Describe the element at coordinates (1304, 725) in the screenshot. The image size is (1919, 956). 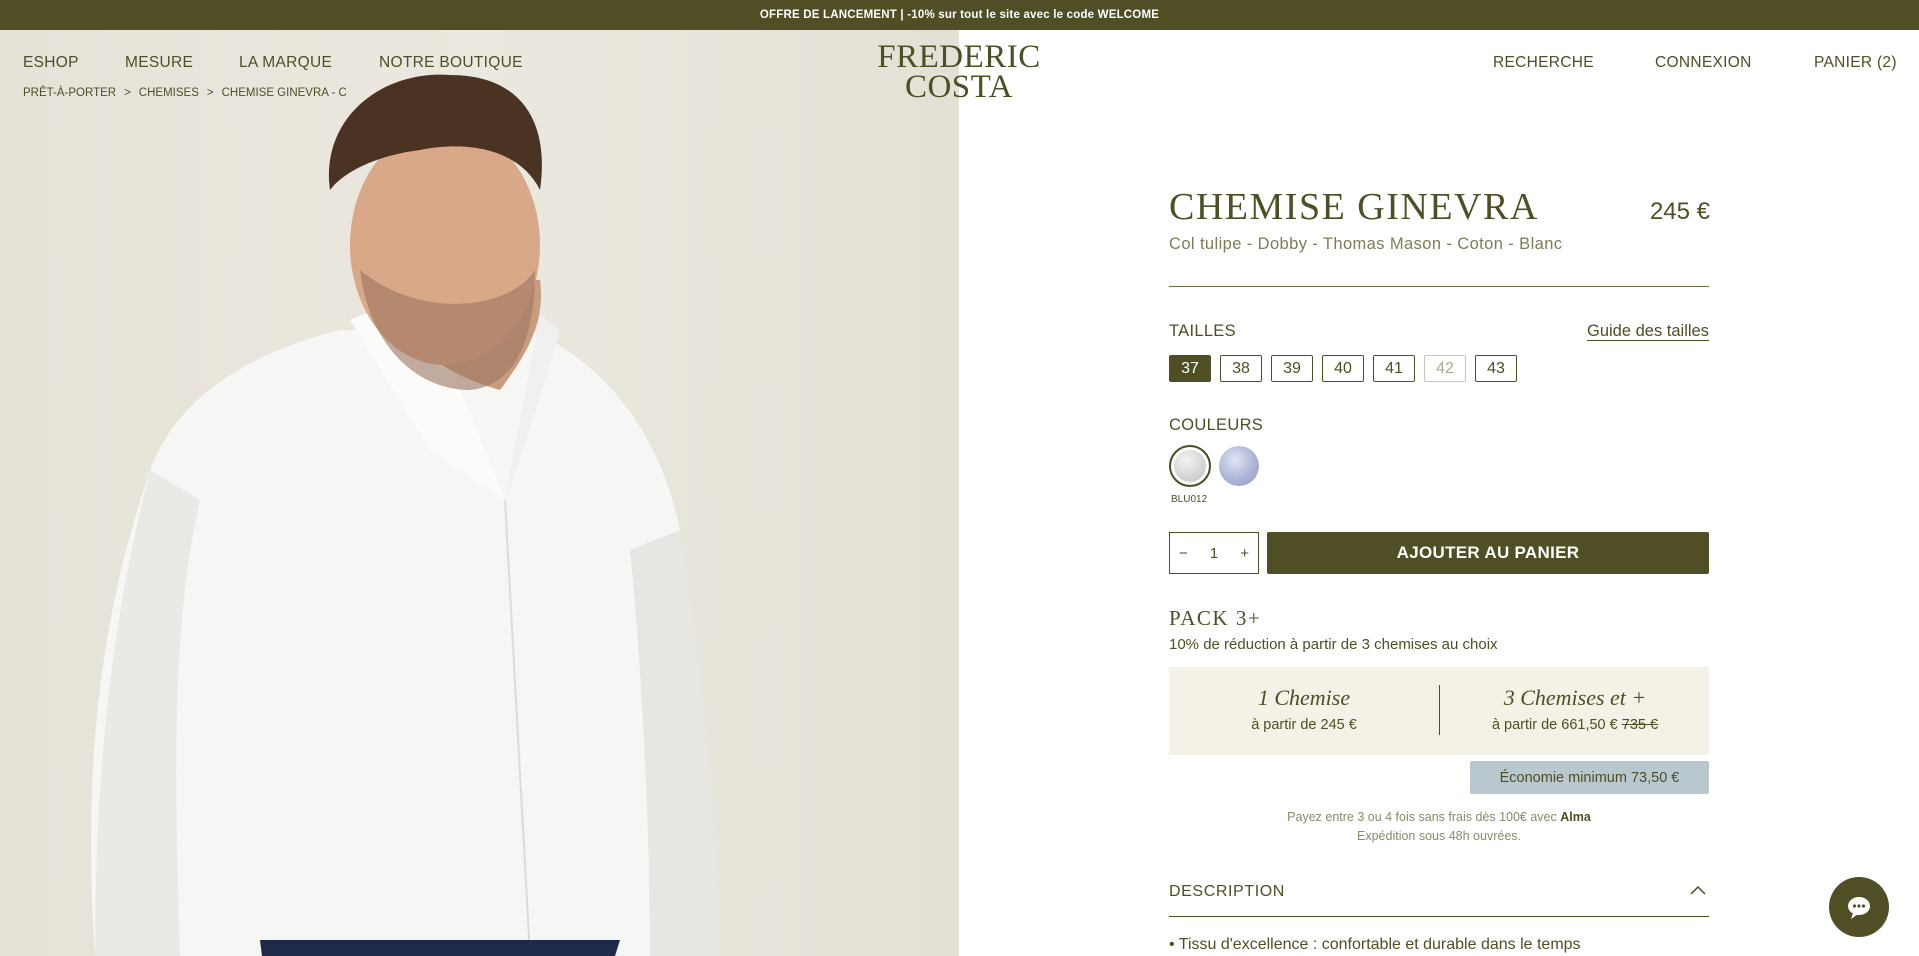
I see `pack-single-price: à partir de 245 €` at that location.